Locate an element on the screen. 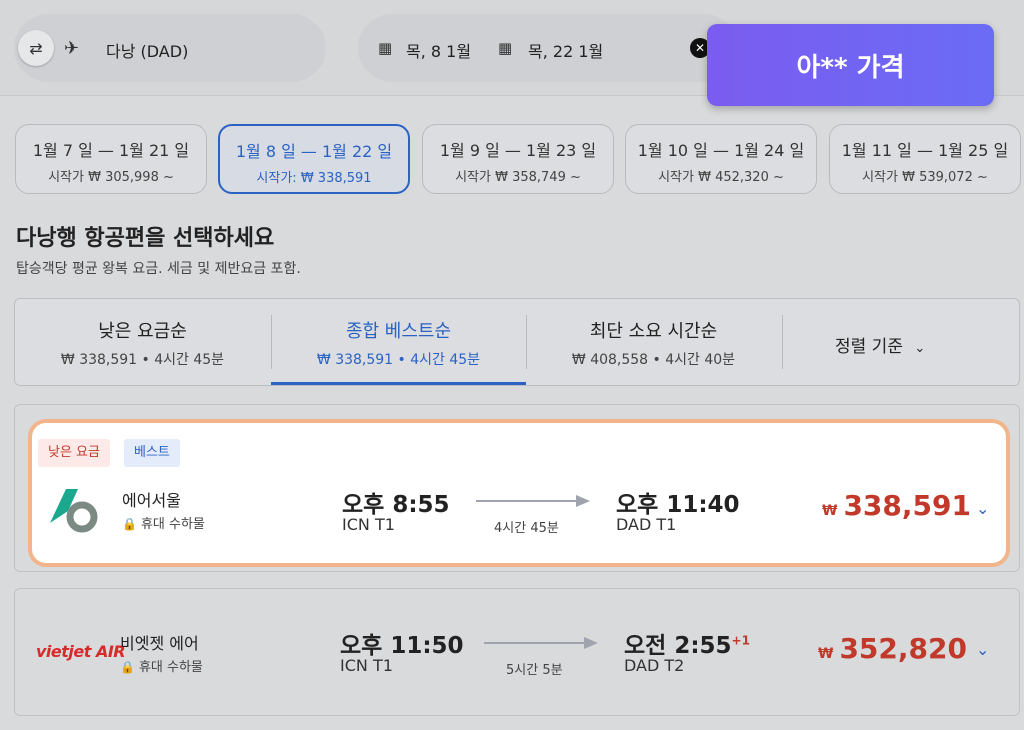 The width and height of the screenshot is (1024, 730). date-chip-price: 시작가: ₩ 338,591 is located at coordinates (314, 178).